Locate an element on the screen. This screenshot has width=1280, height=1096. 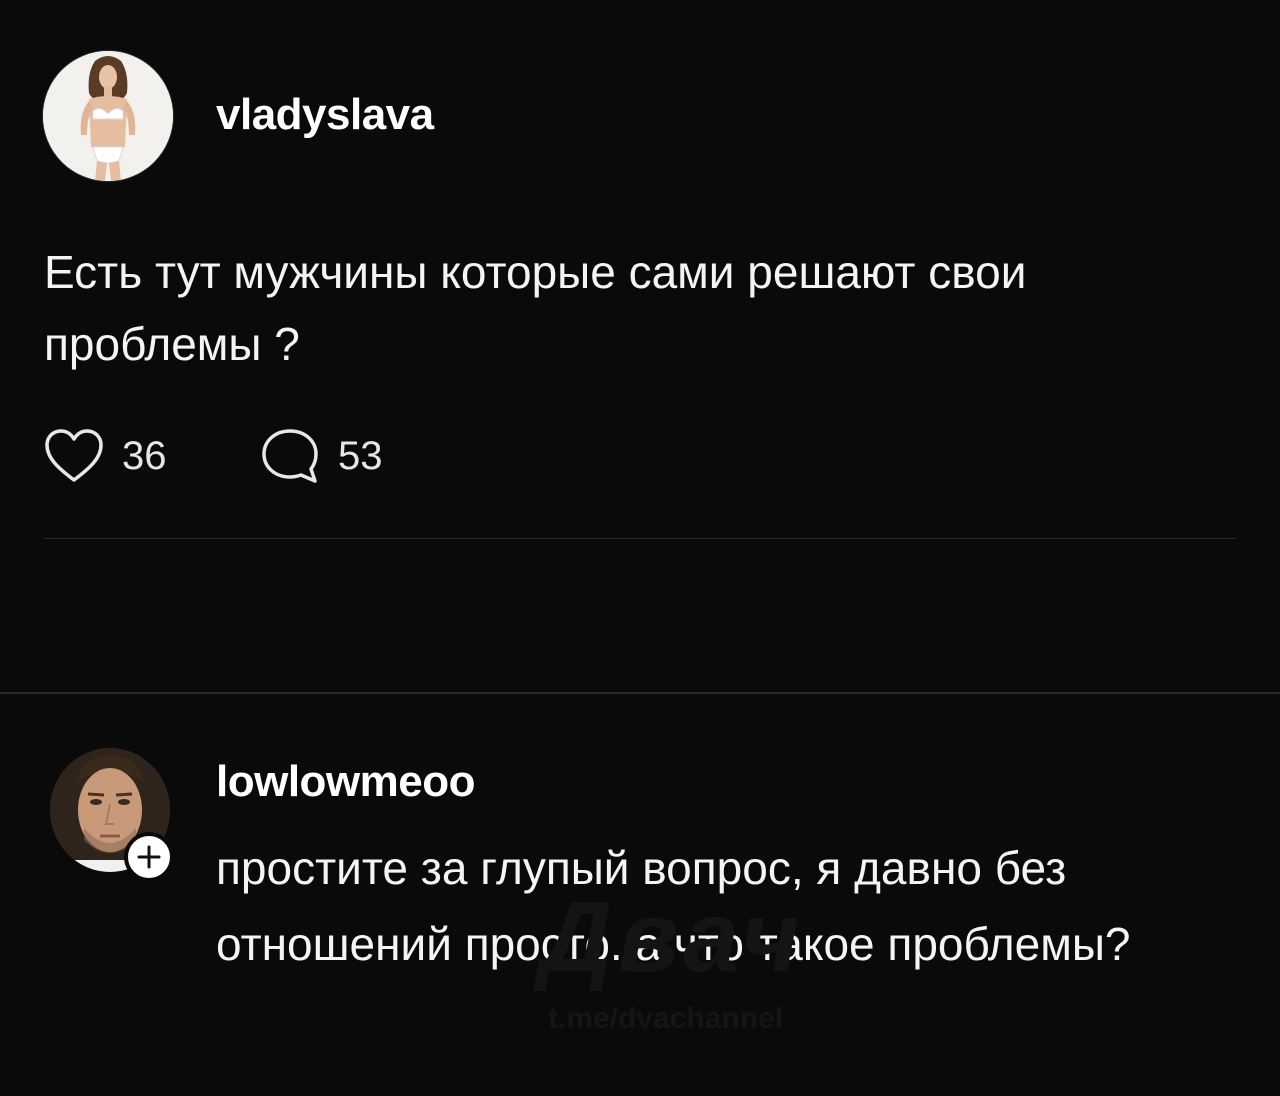
post-author-username: vladyslava is located at coordinates (325, 115).